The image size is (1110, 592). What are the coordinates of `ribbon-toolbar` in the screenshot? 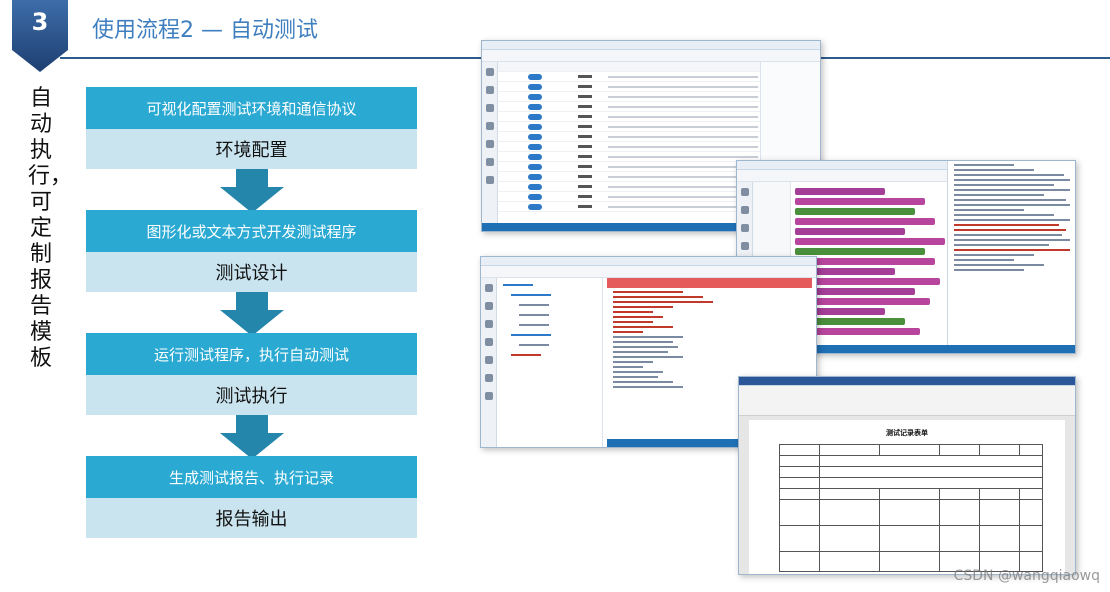 It's located at (907, 401).